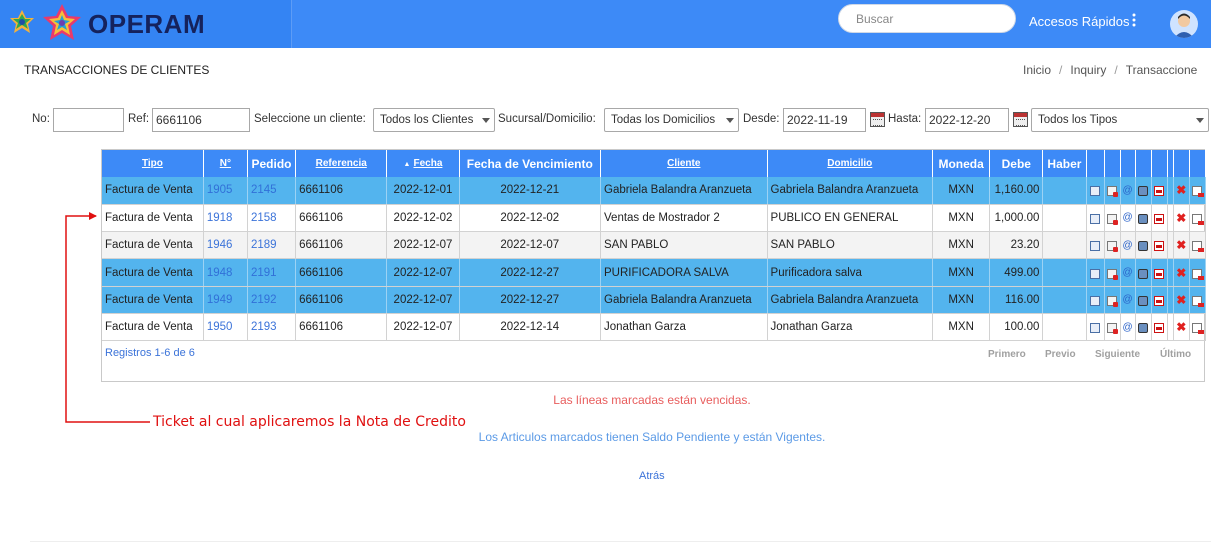 This screenshot has width=1211, height=553. Describe the element at coordinates (88, 120) in the screenshot. I see `no-input` at that location.